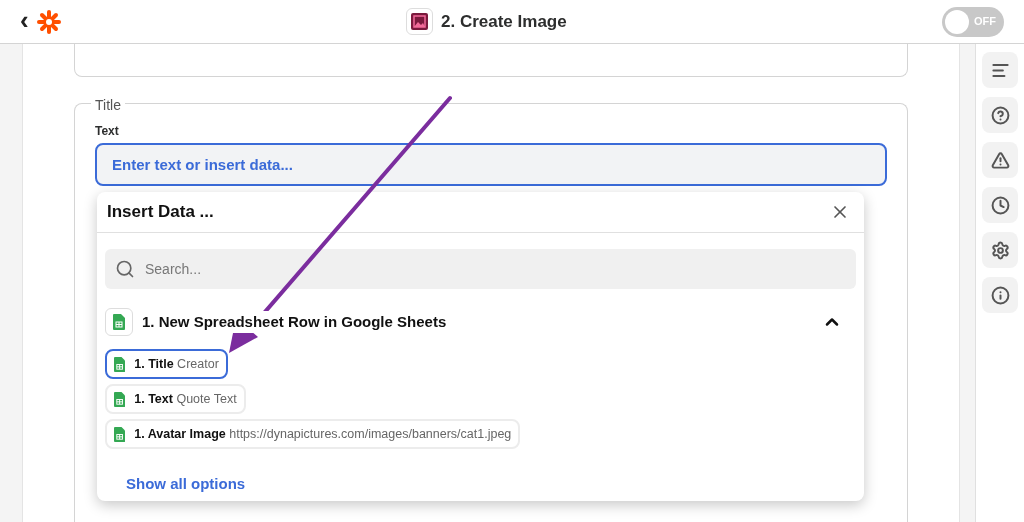  I want to click on warning-button, so click(1000, 160).